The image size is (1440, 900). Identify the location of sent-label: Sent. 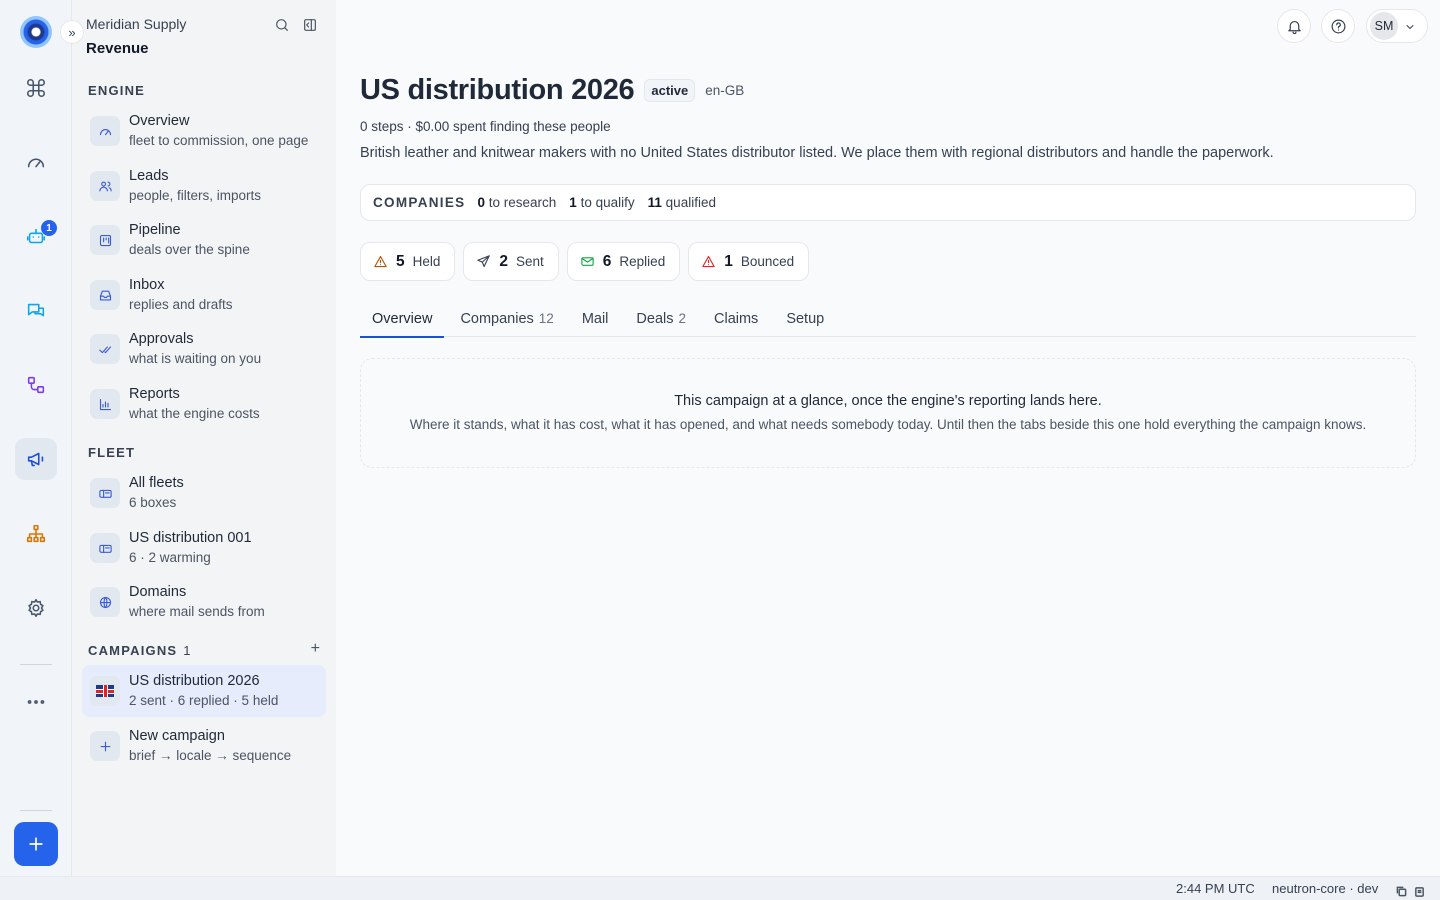
(530, 261).